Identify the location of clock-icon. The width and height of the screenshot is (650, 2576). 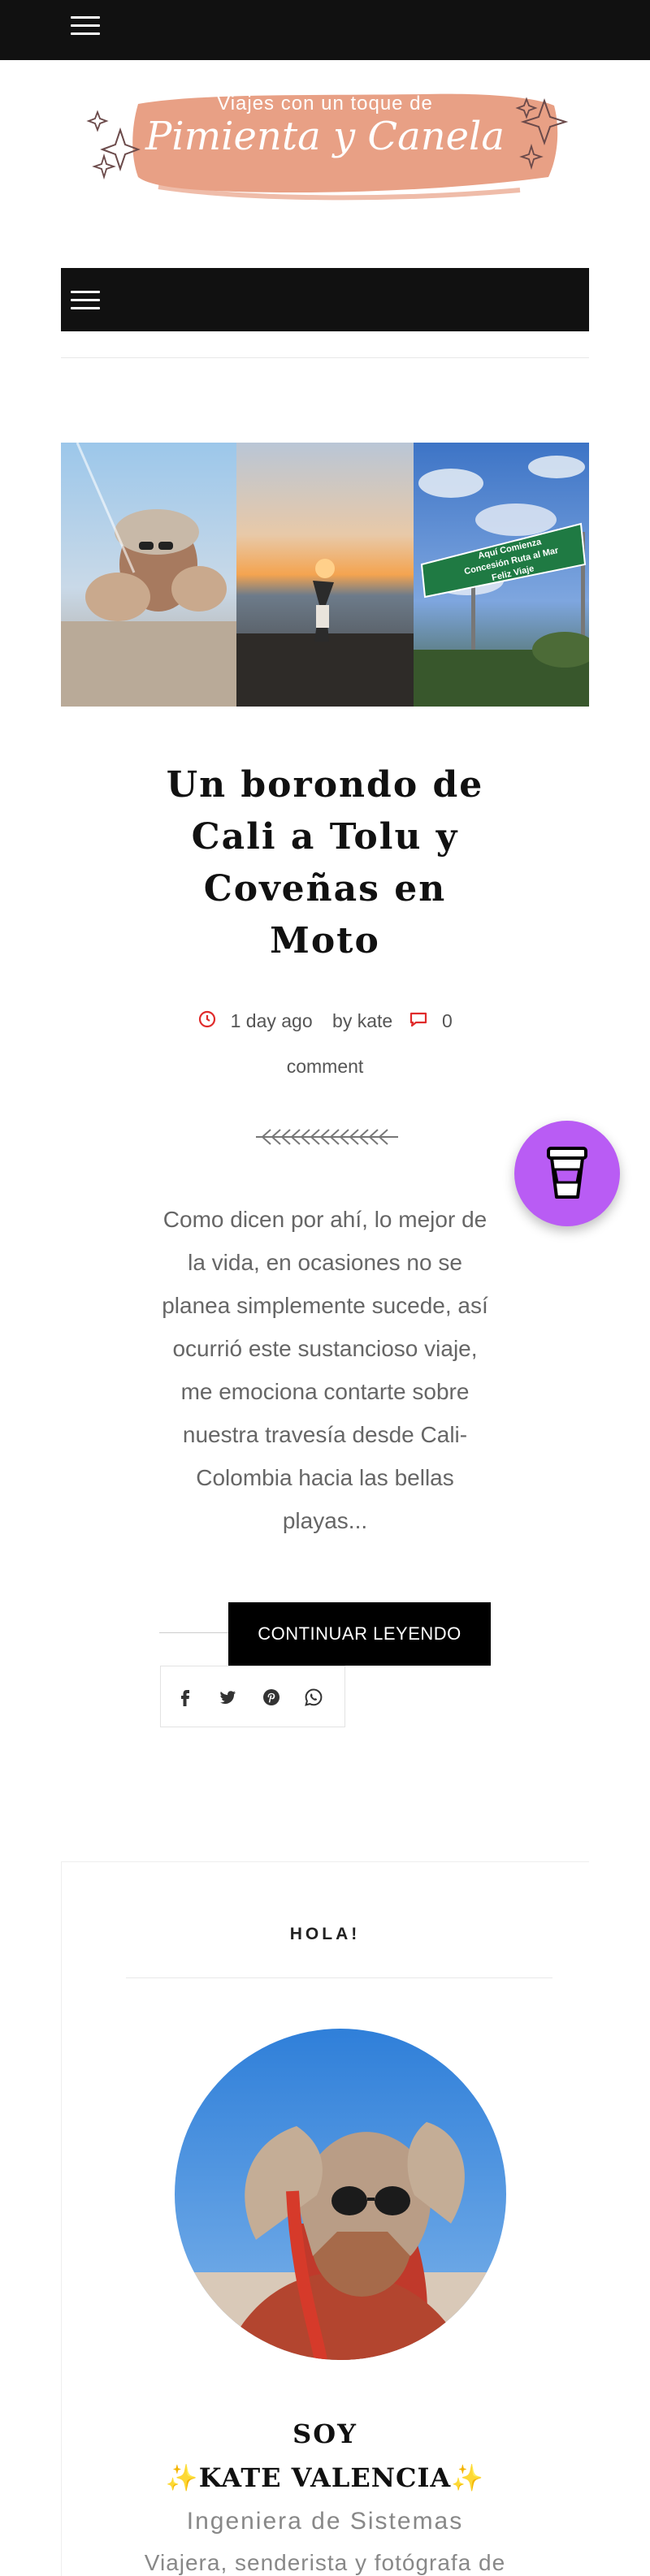
(207, 1022).